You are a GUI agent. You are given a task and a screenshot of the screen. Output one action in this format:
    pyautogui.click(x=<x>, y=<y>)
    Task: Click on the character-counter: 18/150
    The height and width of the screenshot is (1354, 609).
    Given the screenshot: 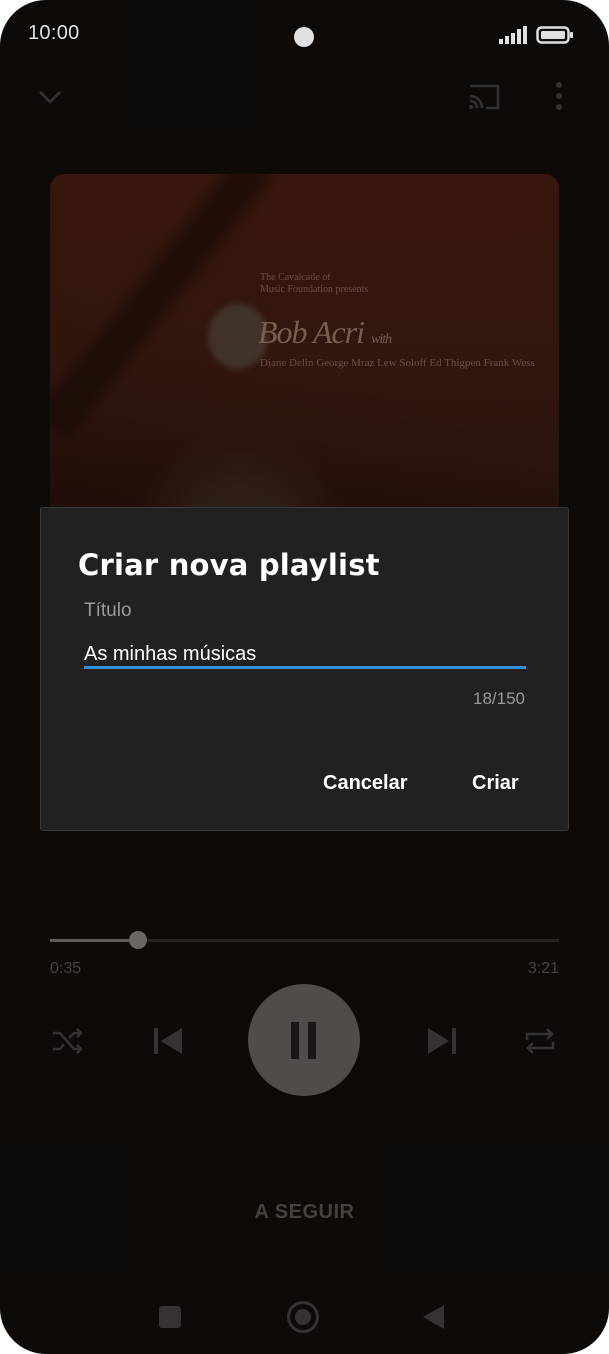 What is the action you would take?
    pyautogui.click(x=499, y=698)
    